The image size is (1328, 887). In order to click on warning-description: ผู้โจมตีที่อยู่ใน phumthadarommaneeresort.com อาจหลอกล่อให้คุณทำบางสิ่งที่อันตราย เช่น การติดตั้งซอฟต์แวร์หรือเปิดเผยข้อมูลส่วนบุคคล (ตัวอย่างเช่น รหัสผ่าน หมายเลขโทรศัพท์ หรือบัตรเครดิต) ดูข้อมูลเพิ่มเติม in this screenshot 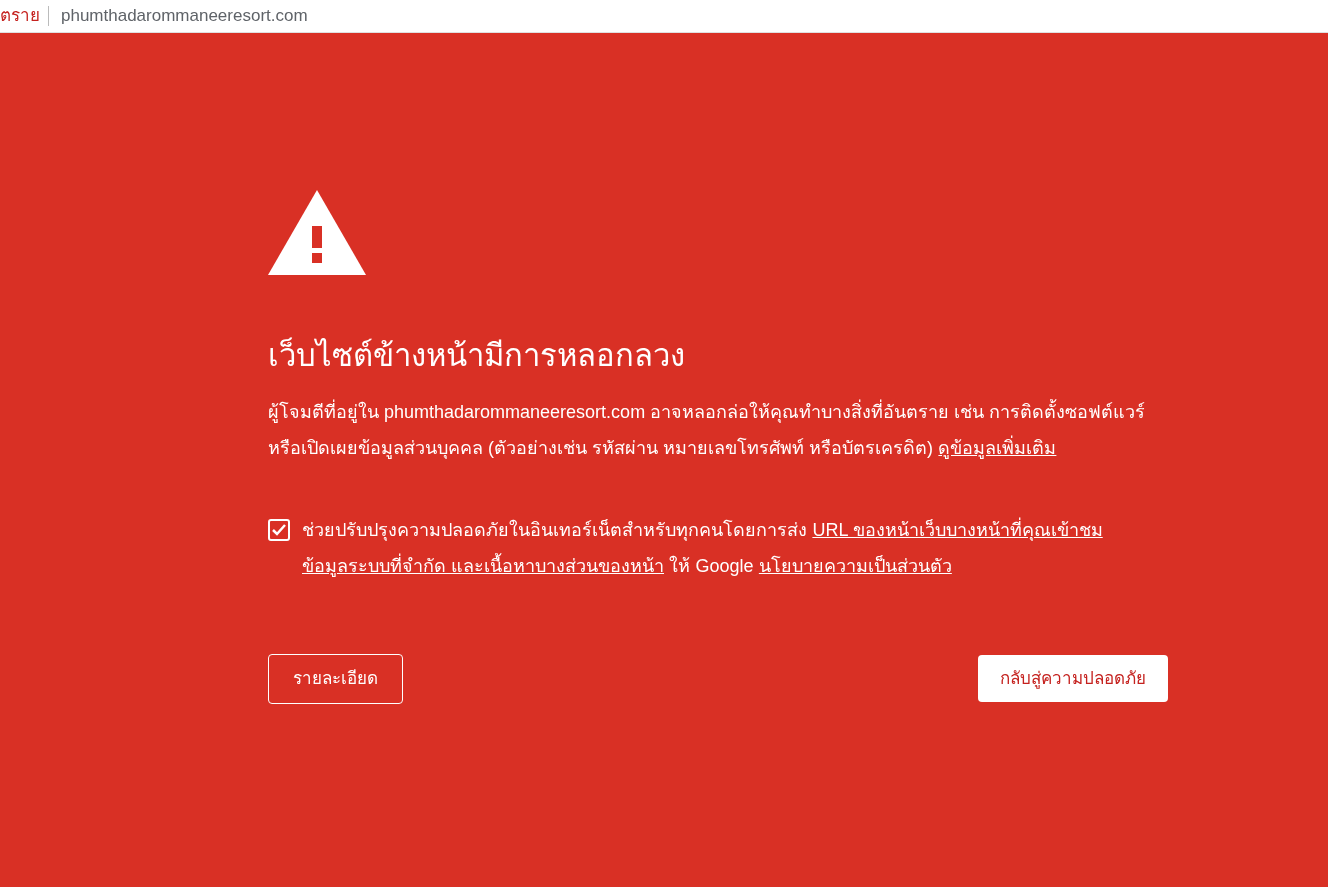, I will do `click(707, 429)`.